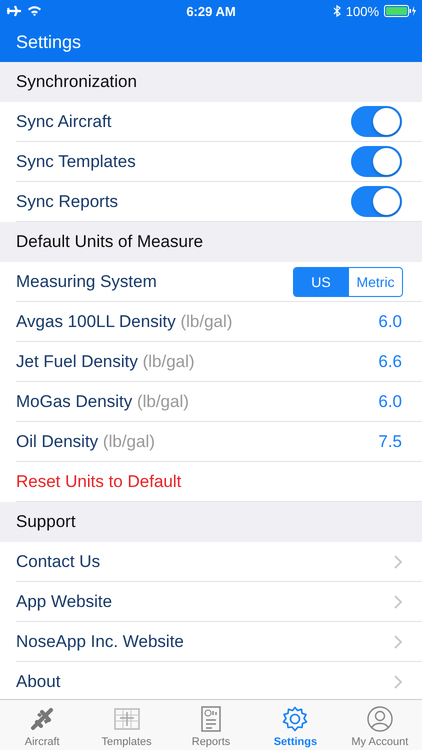 This screenshot has height=750, width=422. Describe the element at coordinates (211, 242) in the screenshot. I see `section-header: Default Units of Measure` at that location.